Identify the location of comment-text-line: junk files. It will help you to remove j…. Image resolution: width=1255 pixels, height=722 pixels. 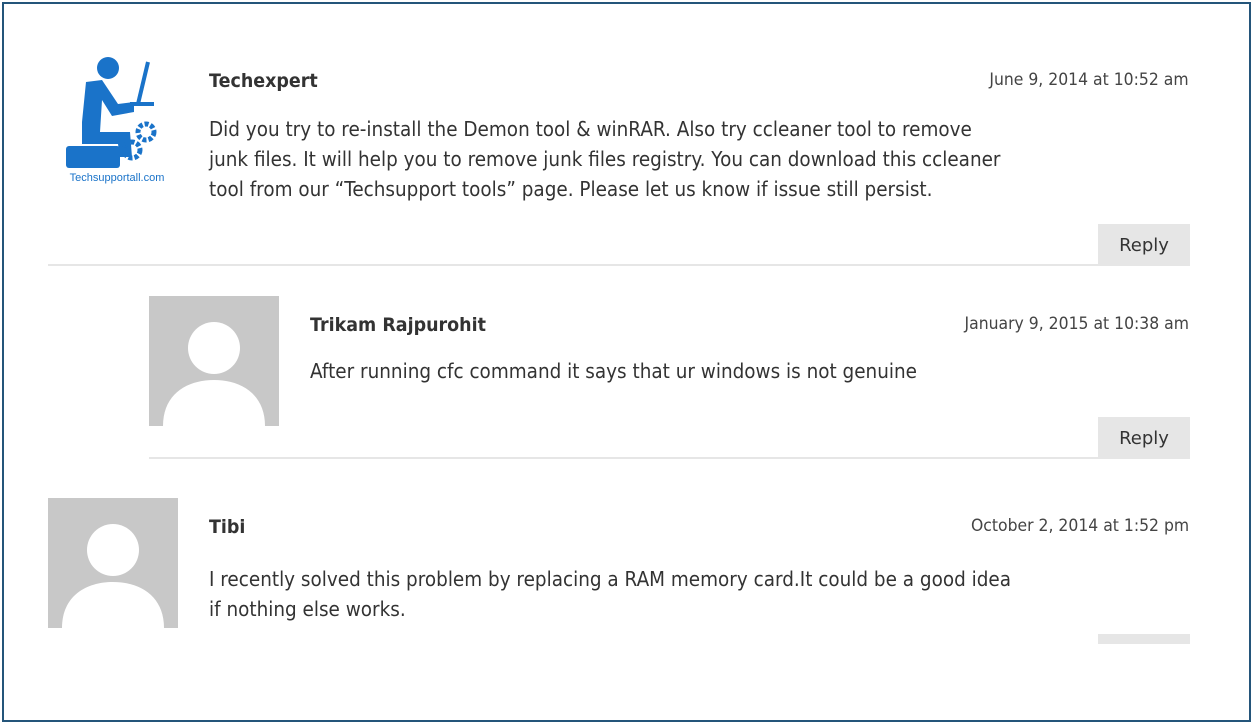
(605, 159).